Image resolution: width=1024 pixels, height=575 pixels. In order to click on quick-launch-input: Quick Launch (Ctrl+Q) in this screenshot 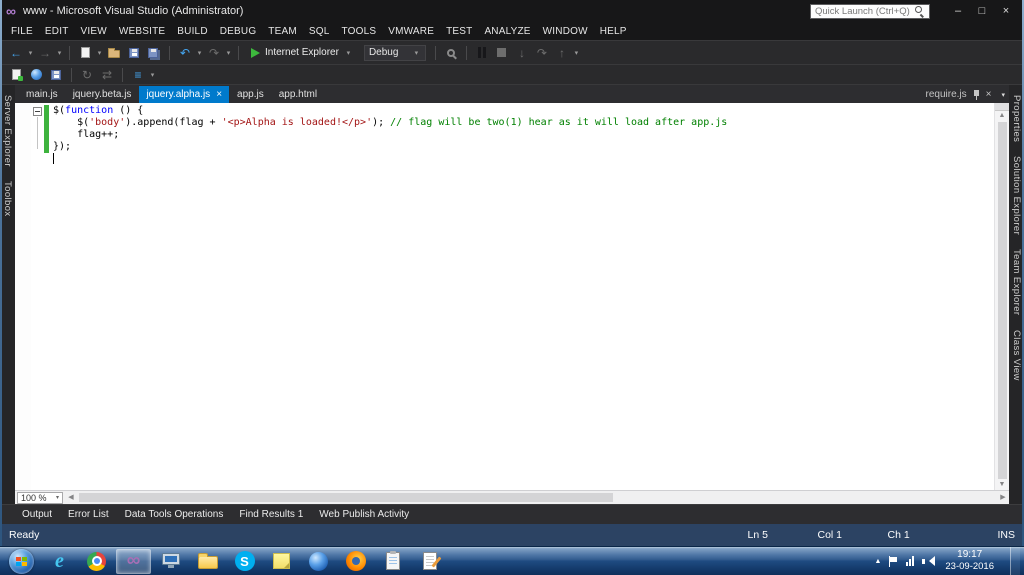, I will do `click(870, 11)`.